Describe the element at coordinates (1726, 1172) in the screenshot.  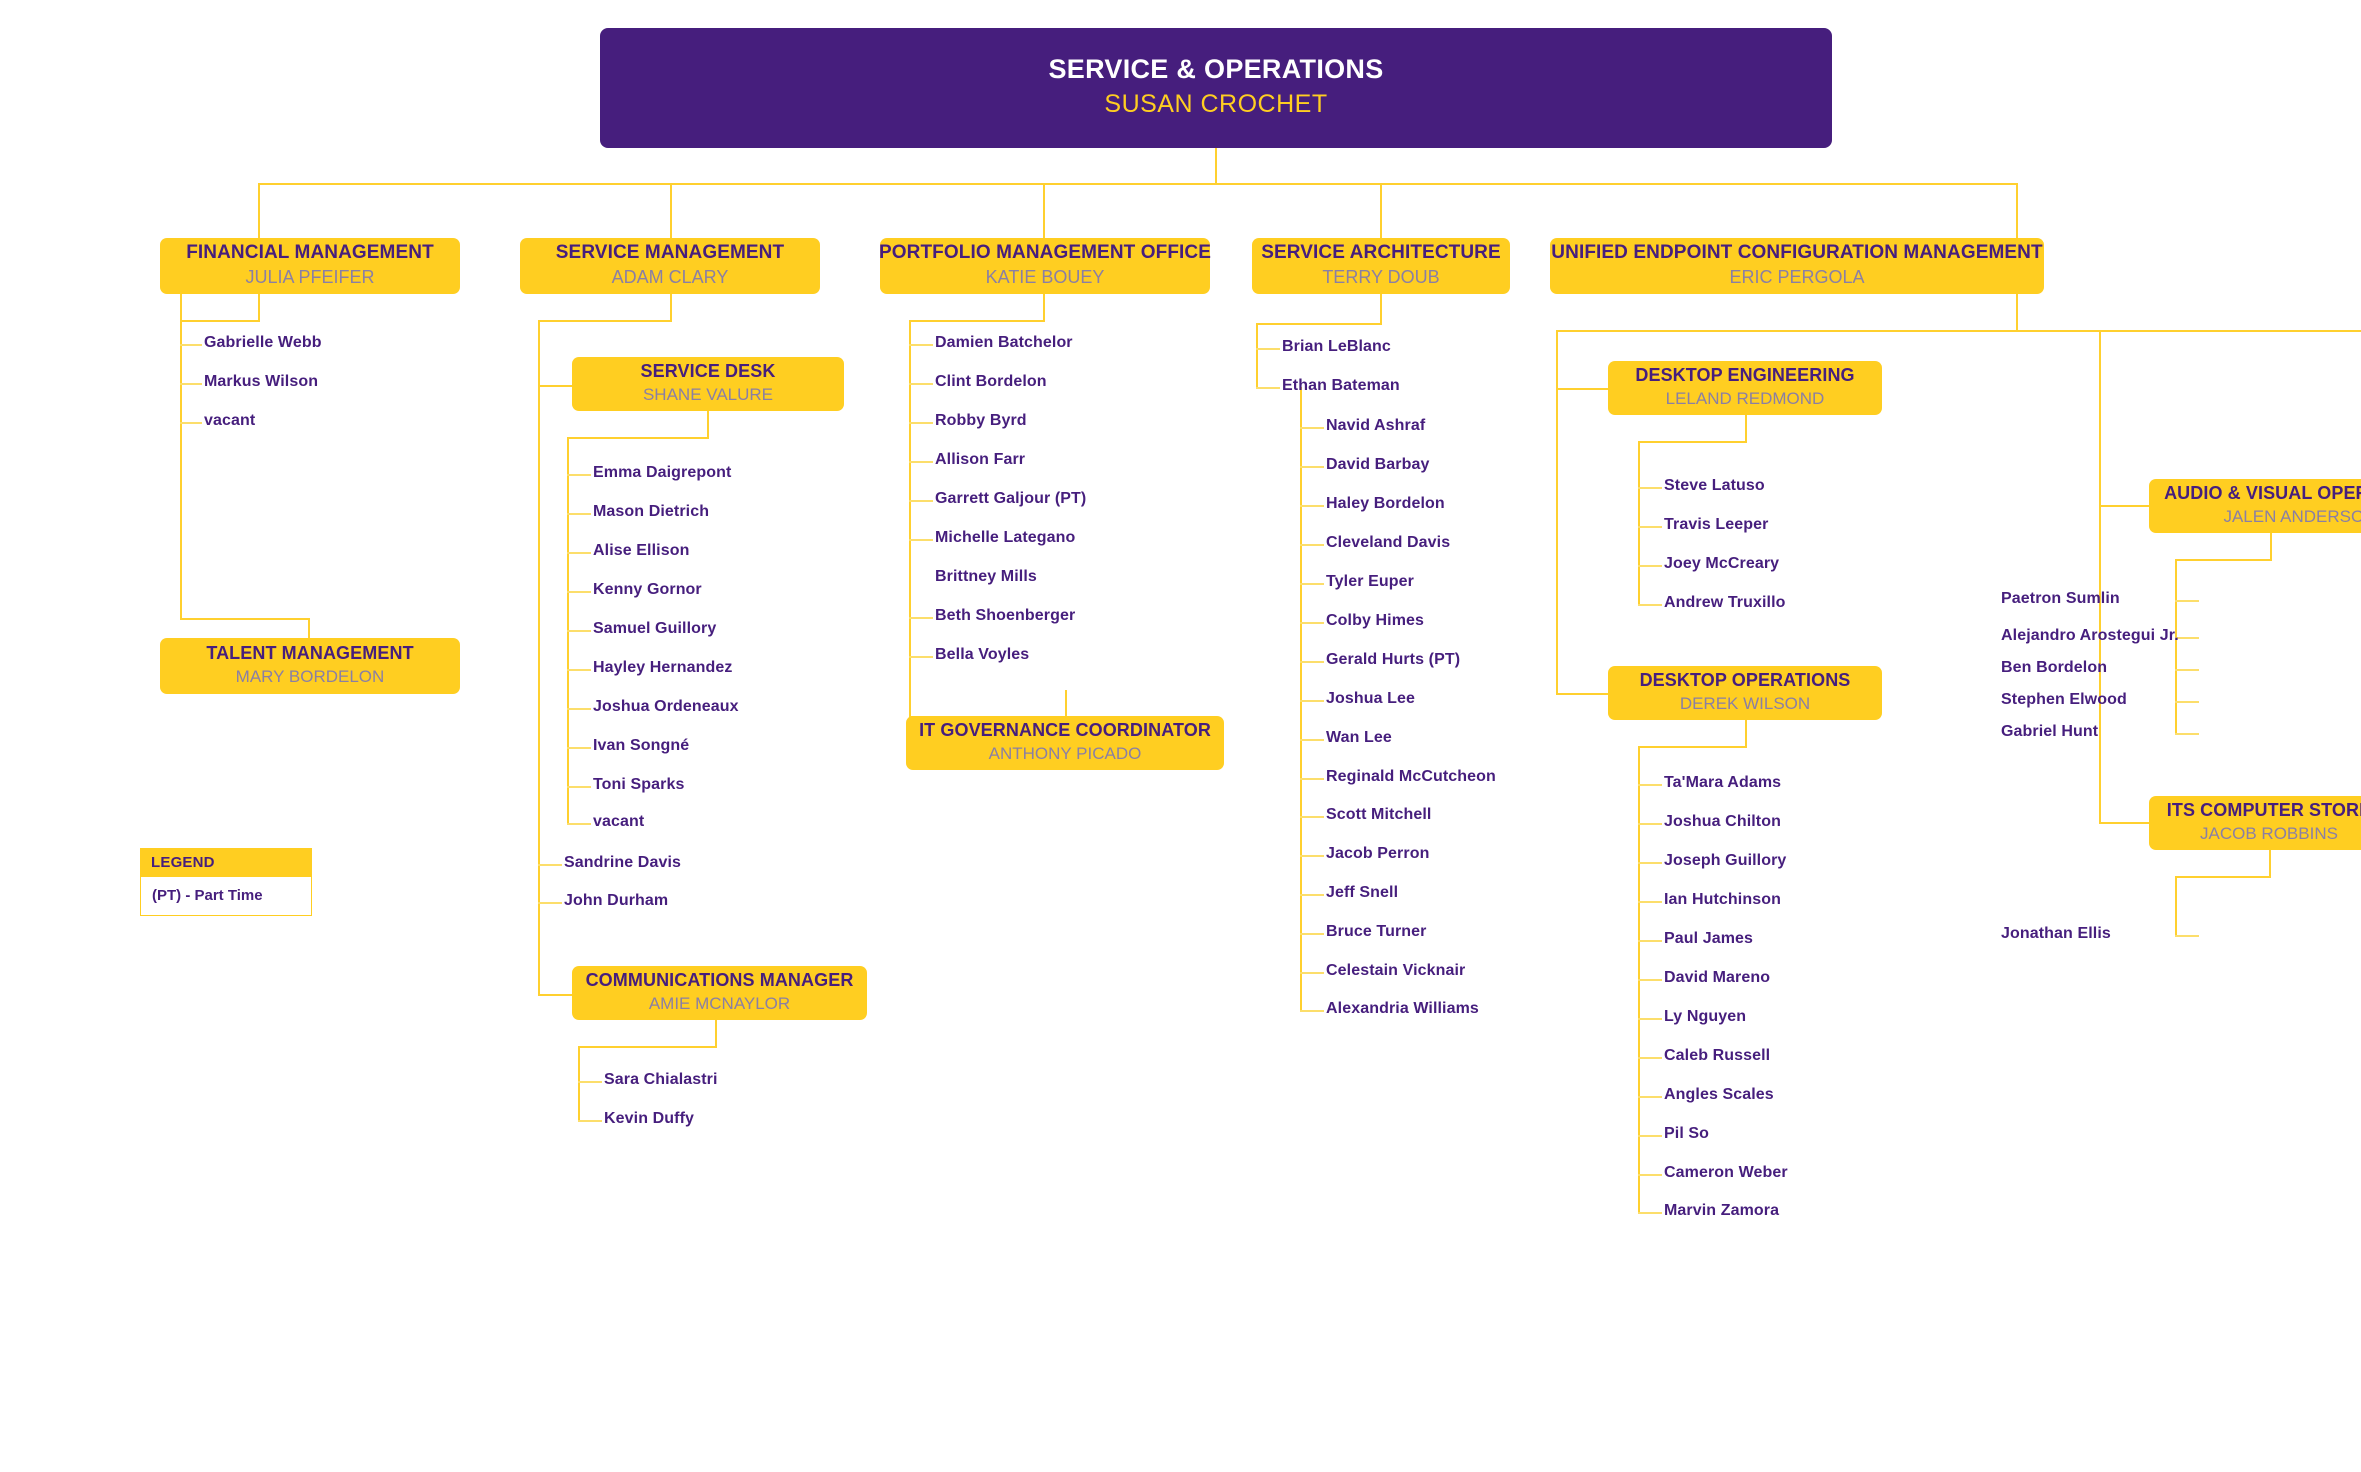
I see `list-item: Cameron Weber` at that location.